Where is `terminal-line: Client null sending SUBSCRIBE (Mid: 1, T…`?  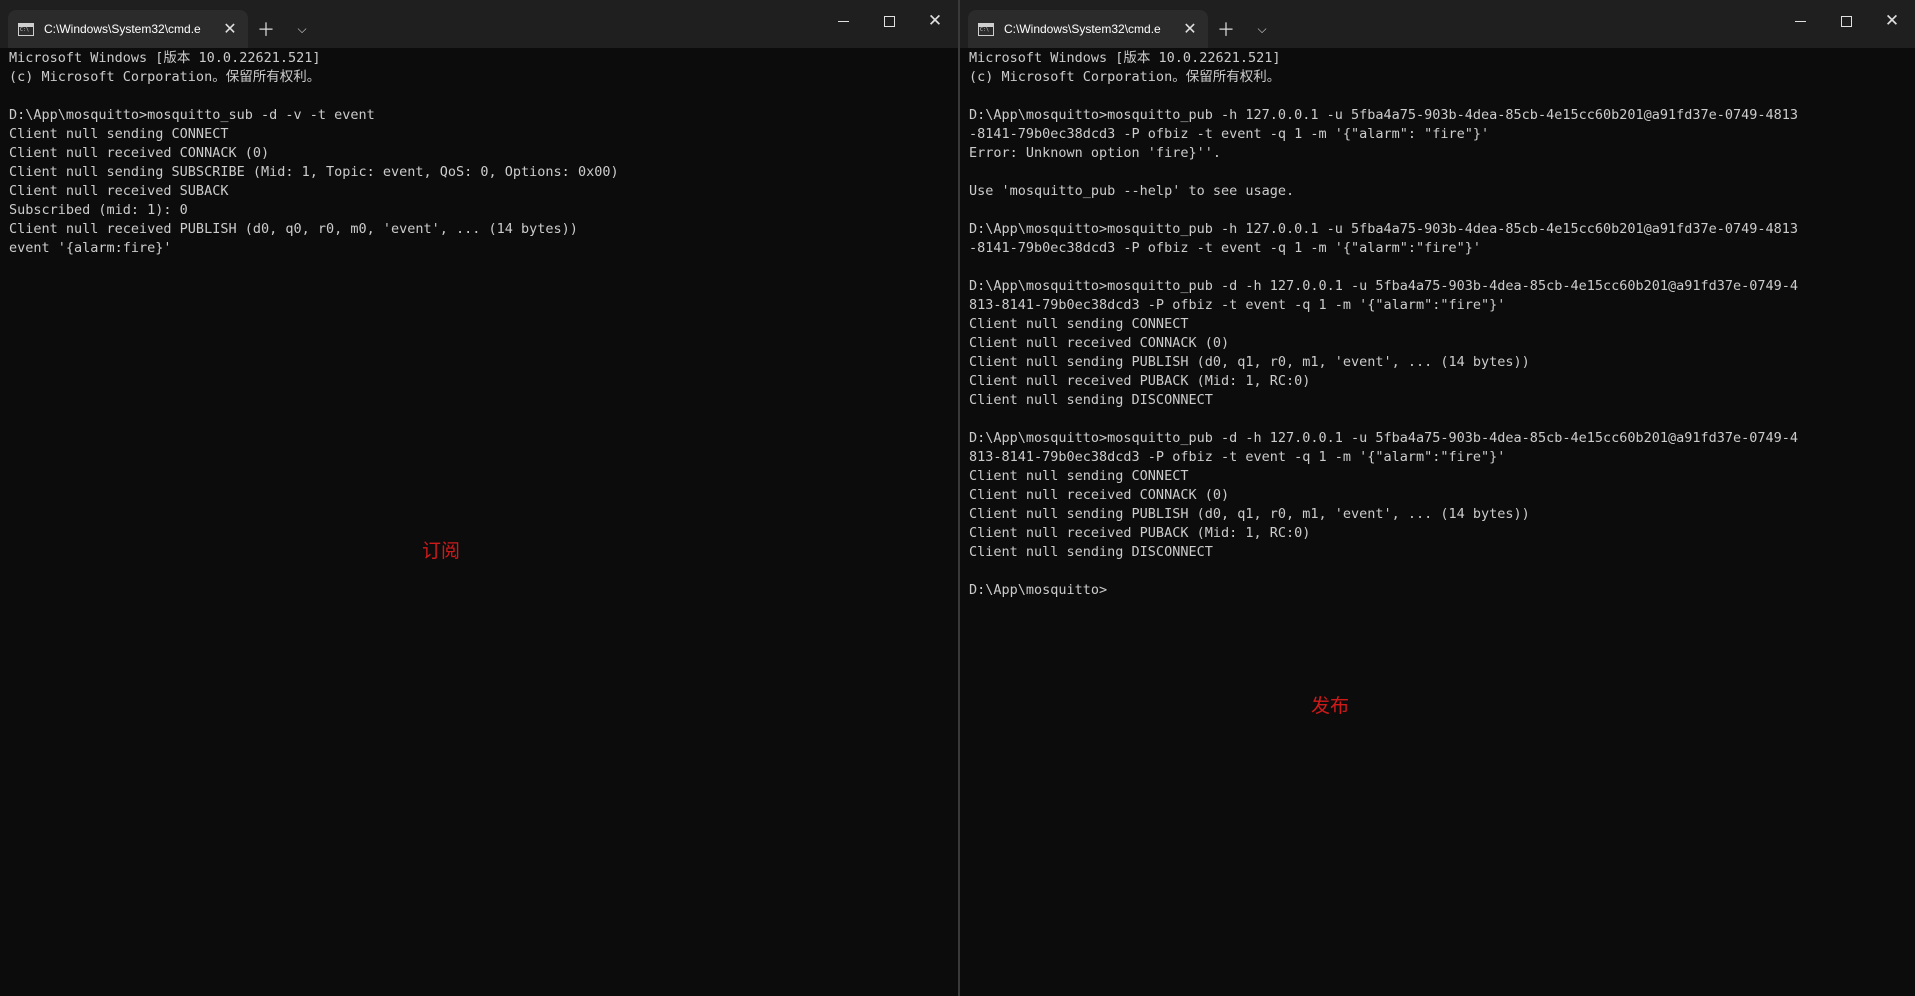
terminal-line: Client null sending SUBSCRIBE (Mid: 1, T… is located at coordinates (314, 172).